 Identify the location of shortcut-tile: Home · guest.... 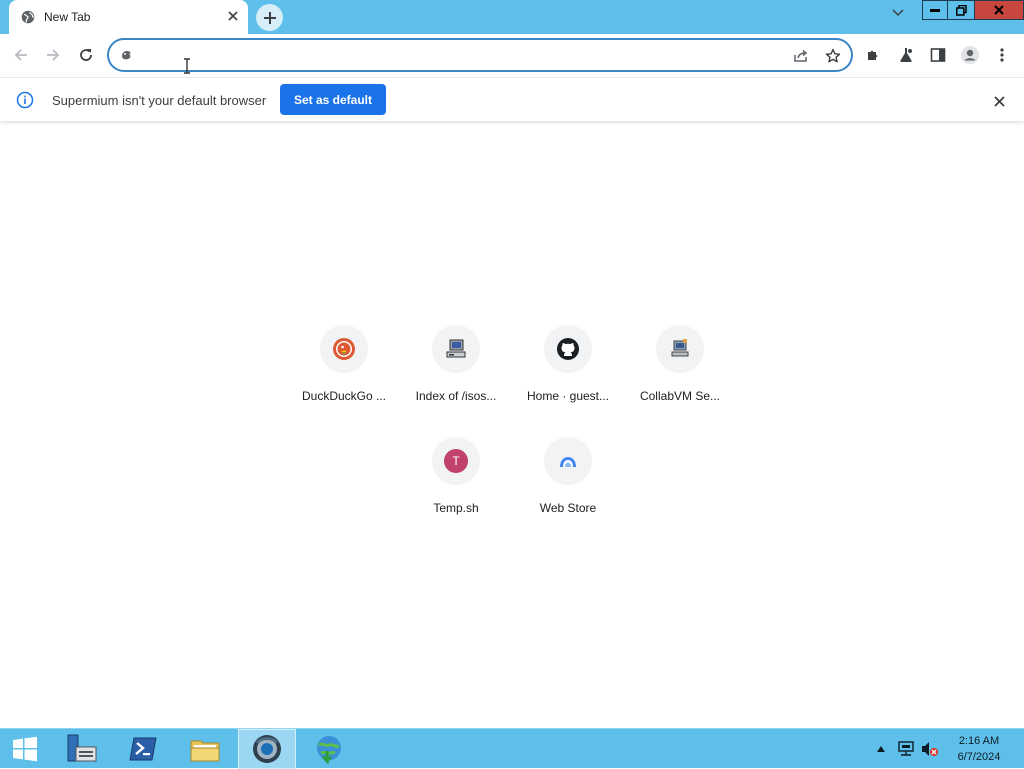
(568, 377).